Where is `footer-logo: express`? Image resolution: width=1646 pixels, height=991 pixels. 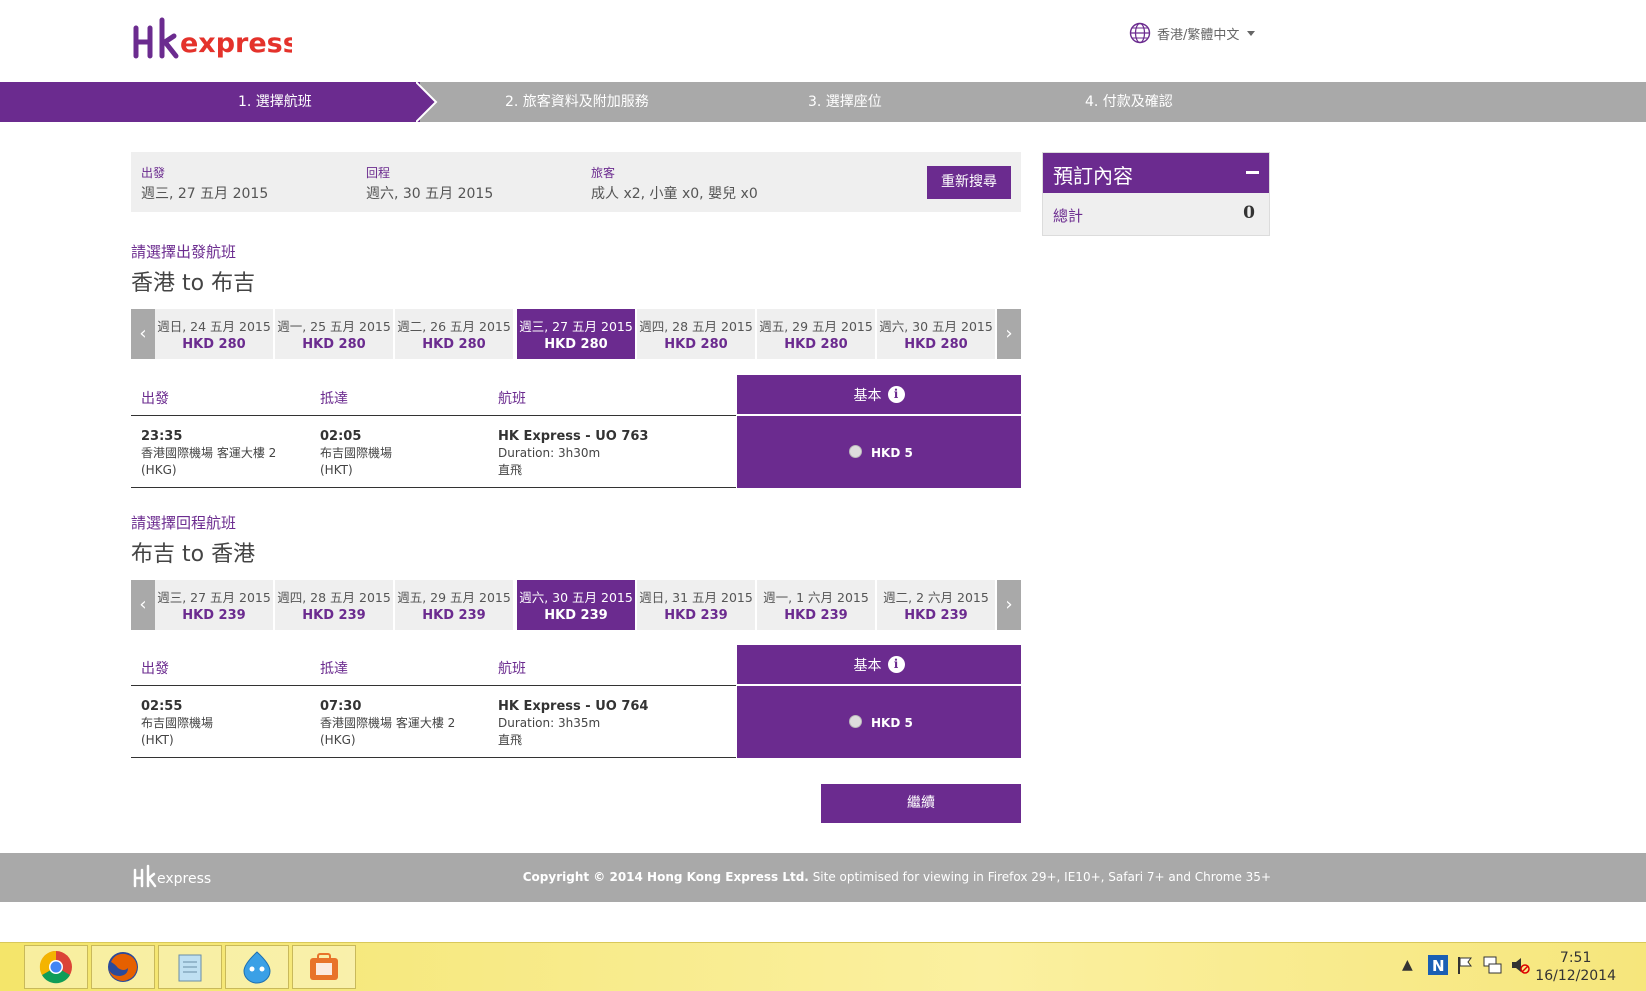 footer-logo: express is located at coordinates (177, 877).